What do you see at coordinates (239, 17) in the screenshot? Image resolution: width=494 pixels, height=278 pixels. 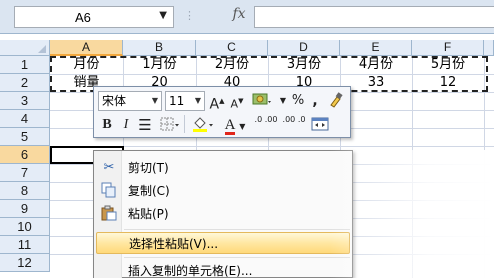 I see `insert-function-button: fx` at bounding box center [239, 17].